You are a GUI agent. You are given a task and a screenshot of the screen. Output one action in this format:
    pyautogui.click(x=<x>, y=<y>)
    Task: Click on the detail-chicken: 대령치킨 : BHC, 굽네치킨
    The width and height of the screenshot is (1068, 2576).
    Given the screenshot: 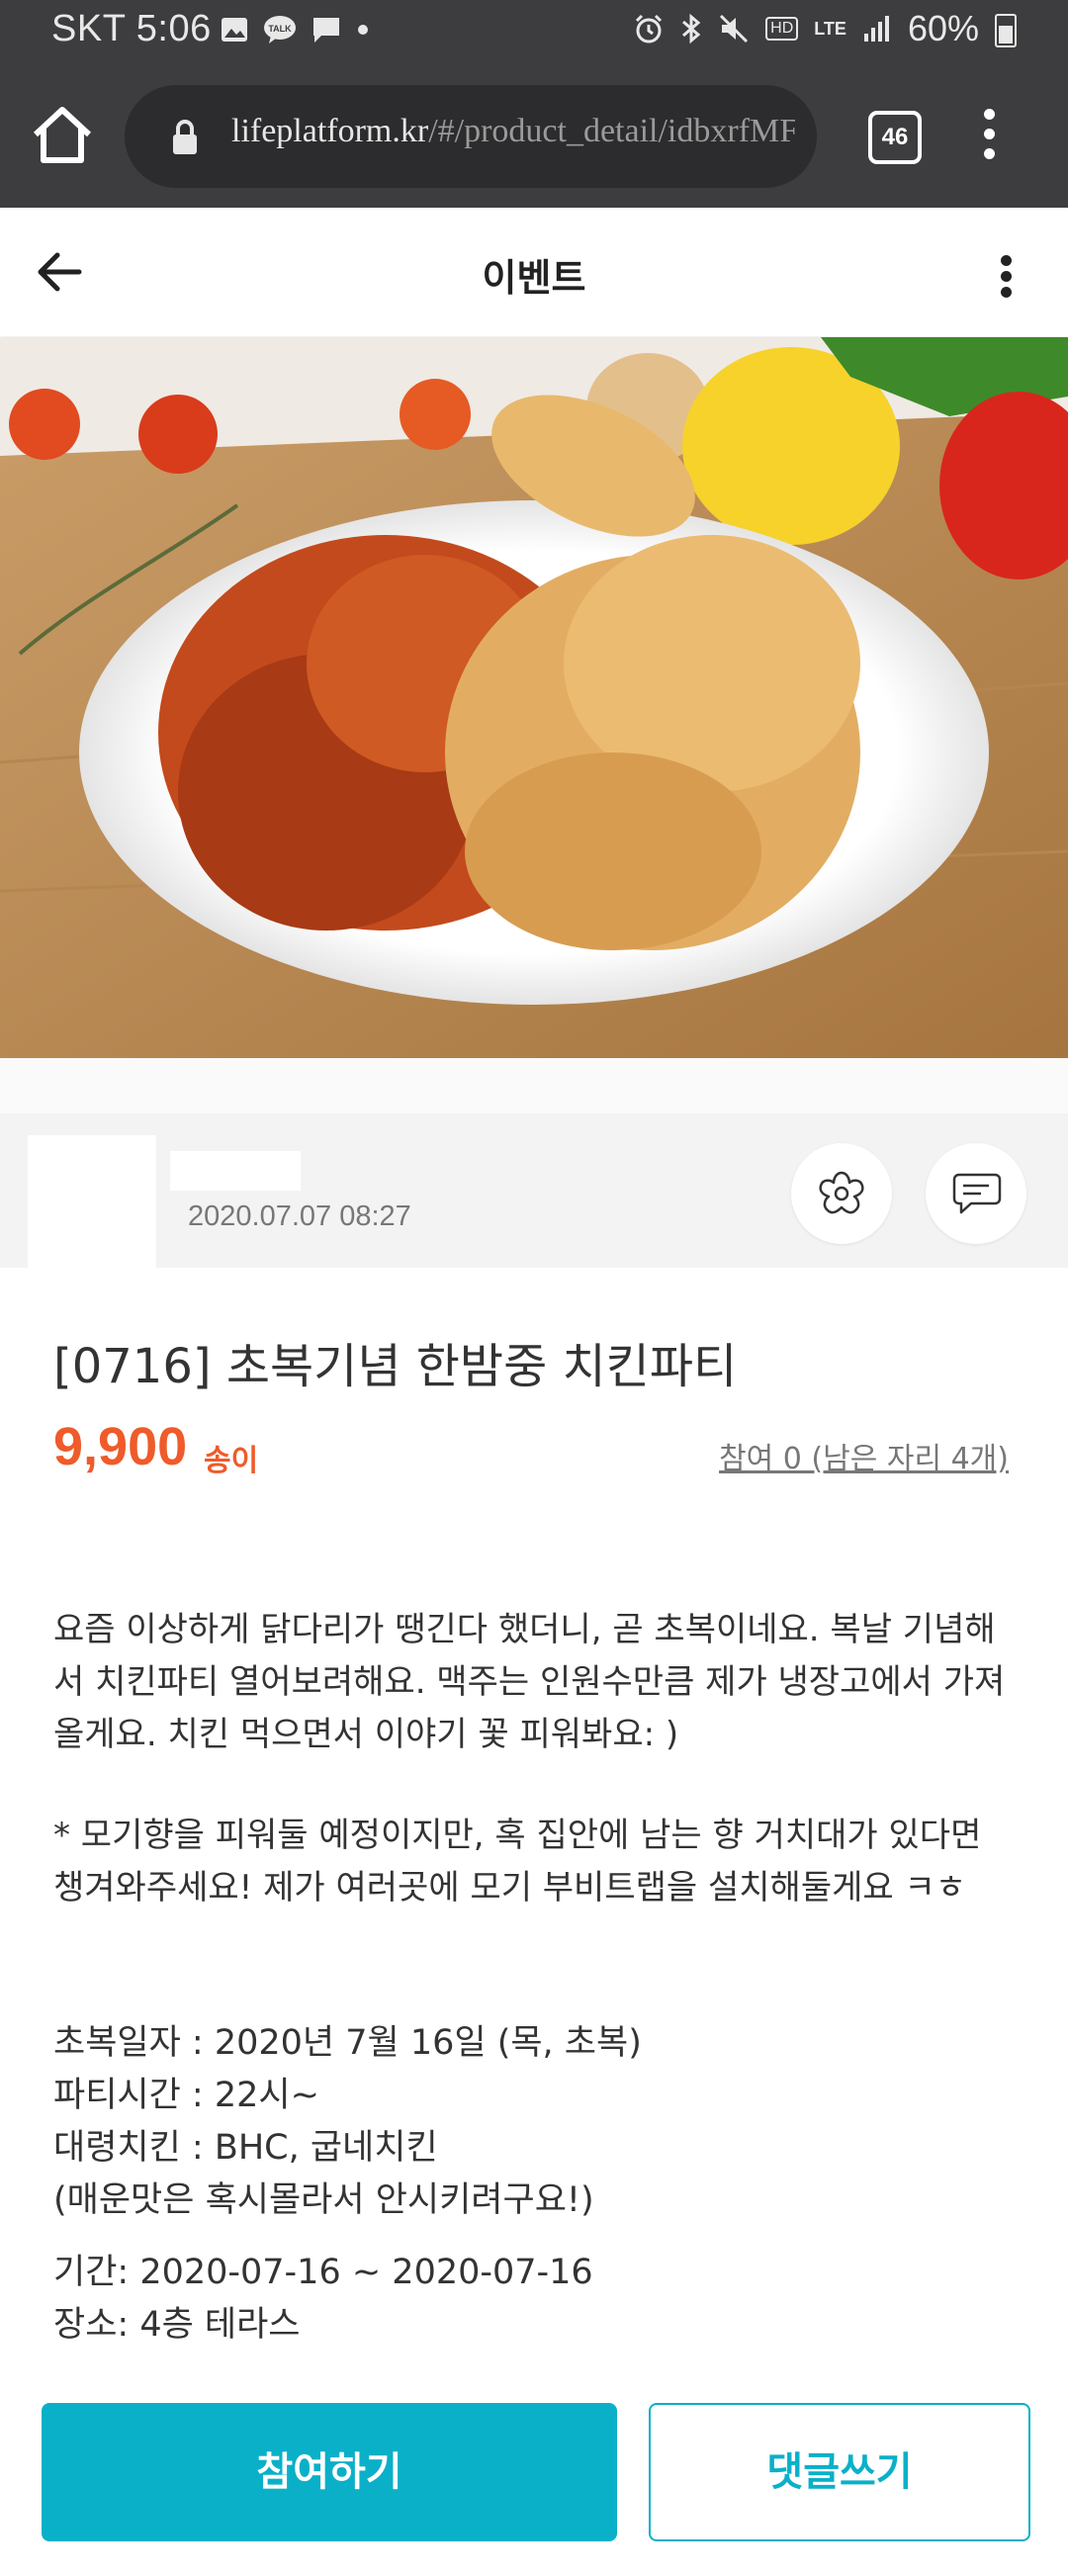 What is the action you would take?
    pyautogui.click(x=246, y=2148)
    